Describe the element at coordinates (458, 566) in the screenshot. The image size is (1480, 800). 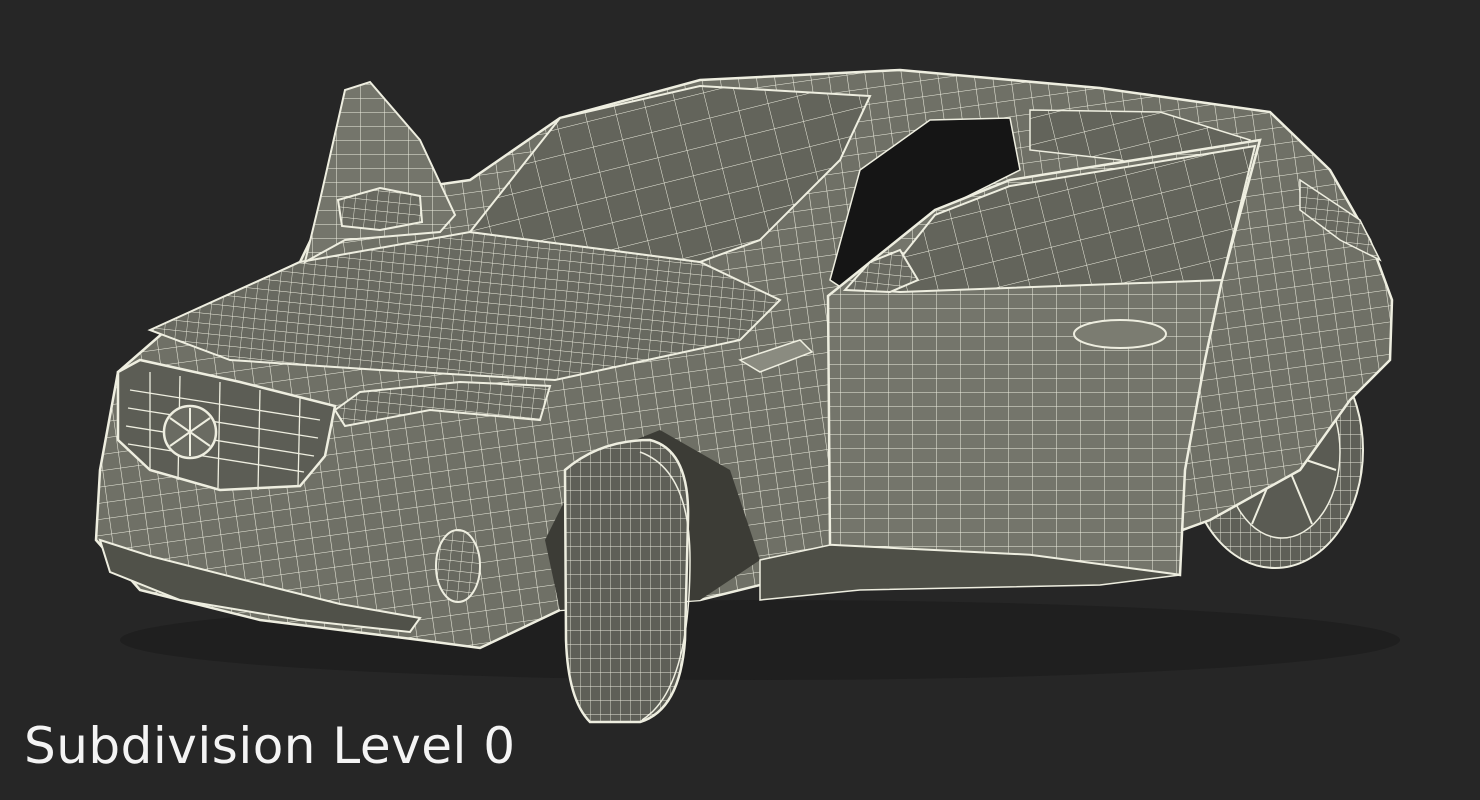
I see `fog-light` at that location.